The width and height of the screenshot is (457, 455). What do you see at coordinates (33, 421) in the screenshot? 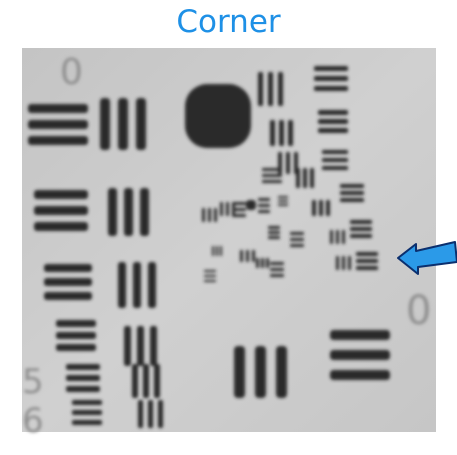
I see `digit-six: 6` at bounding box center [33, 421].